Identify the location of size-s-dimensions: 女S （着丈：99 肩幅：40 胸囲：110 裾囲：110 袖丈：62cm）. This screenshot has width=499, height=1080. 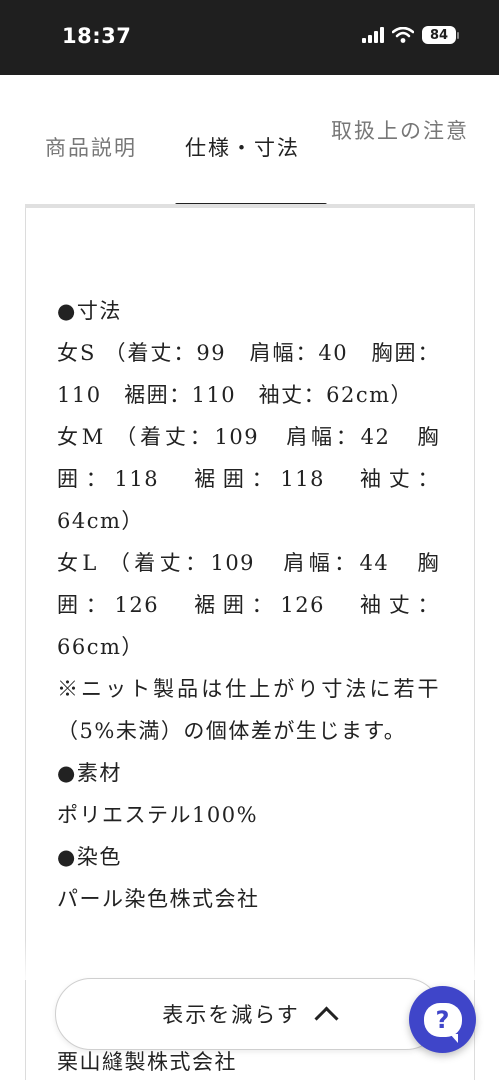
(248, 374).